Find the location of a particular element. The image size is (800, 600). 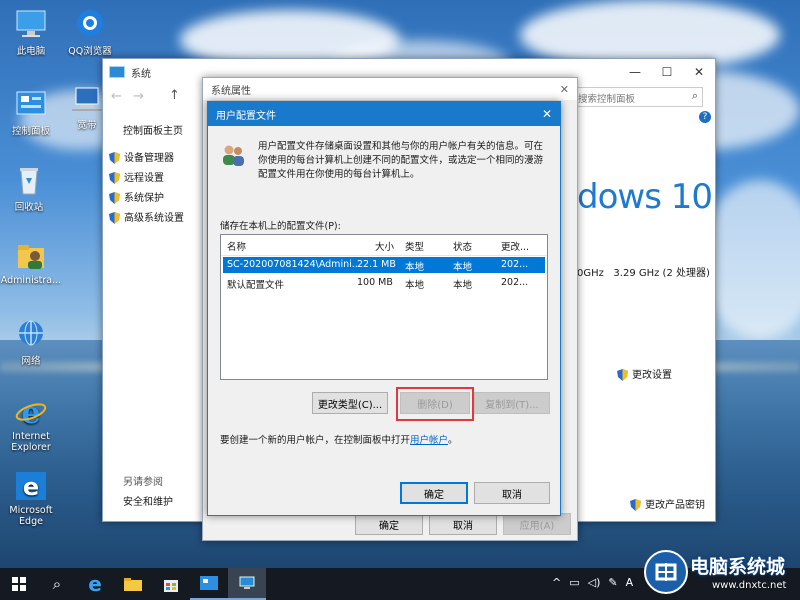

search-input: 搜索控制面板 is located at coordinates (606, 98).